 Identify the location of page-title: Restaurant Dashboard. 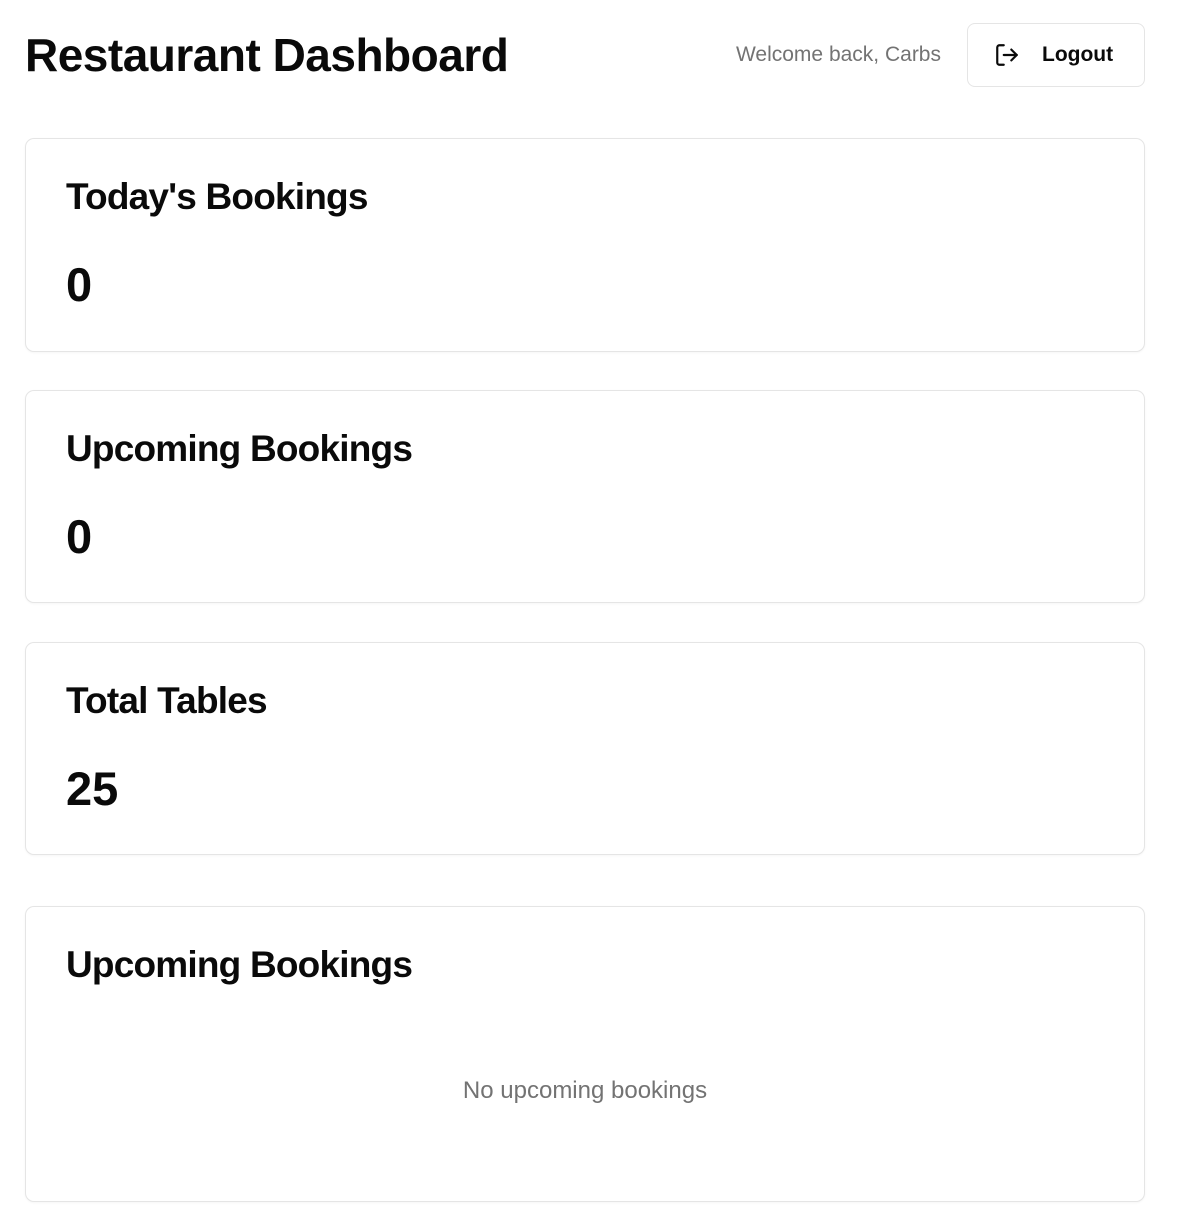
(267, 55).